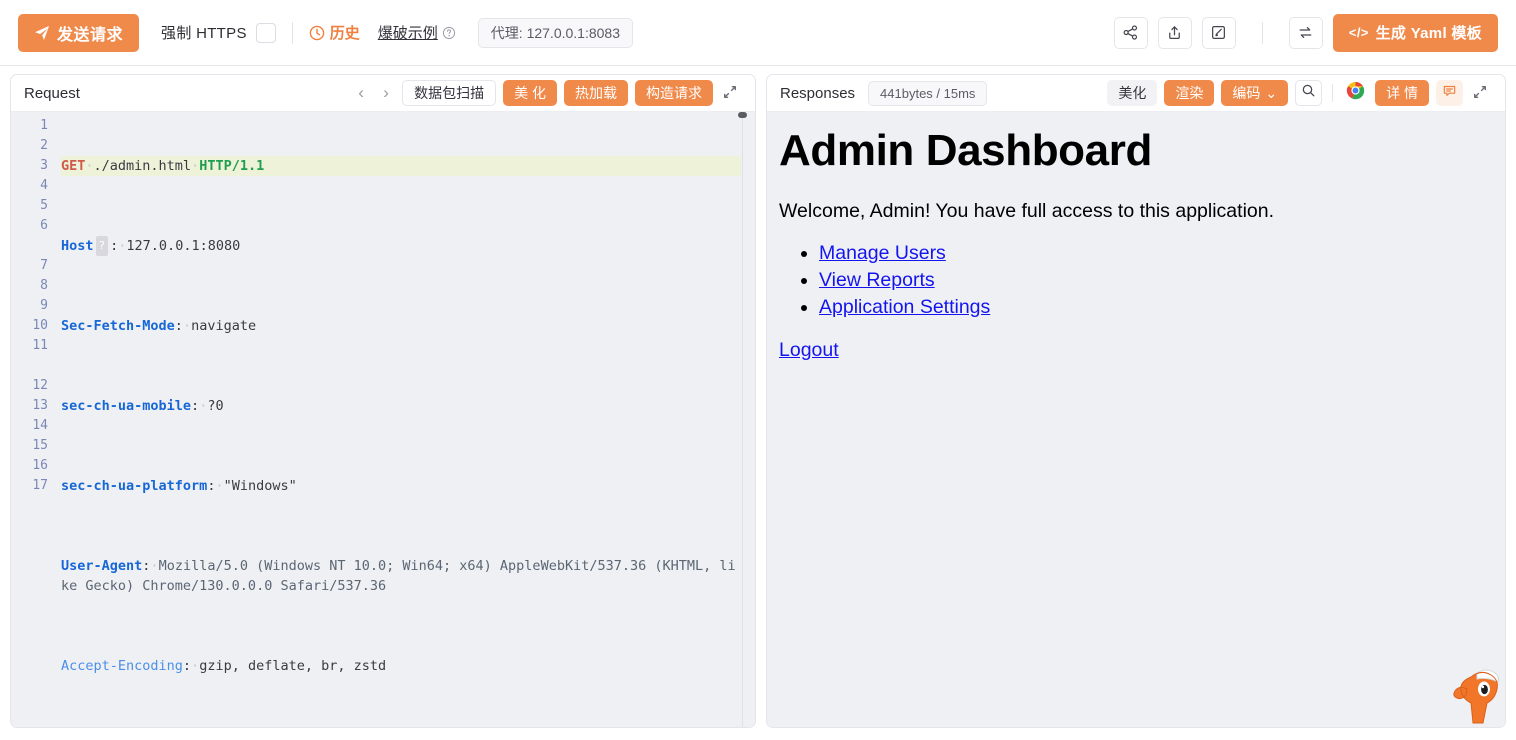  I want to click on request-expand-icon, so click(731, 93).